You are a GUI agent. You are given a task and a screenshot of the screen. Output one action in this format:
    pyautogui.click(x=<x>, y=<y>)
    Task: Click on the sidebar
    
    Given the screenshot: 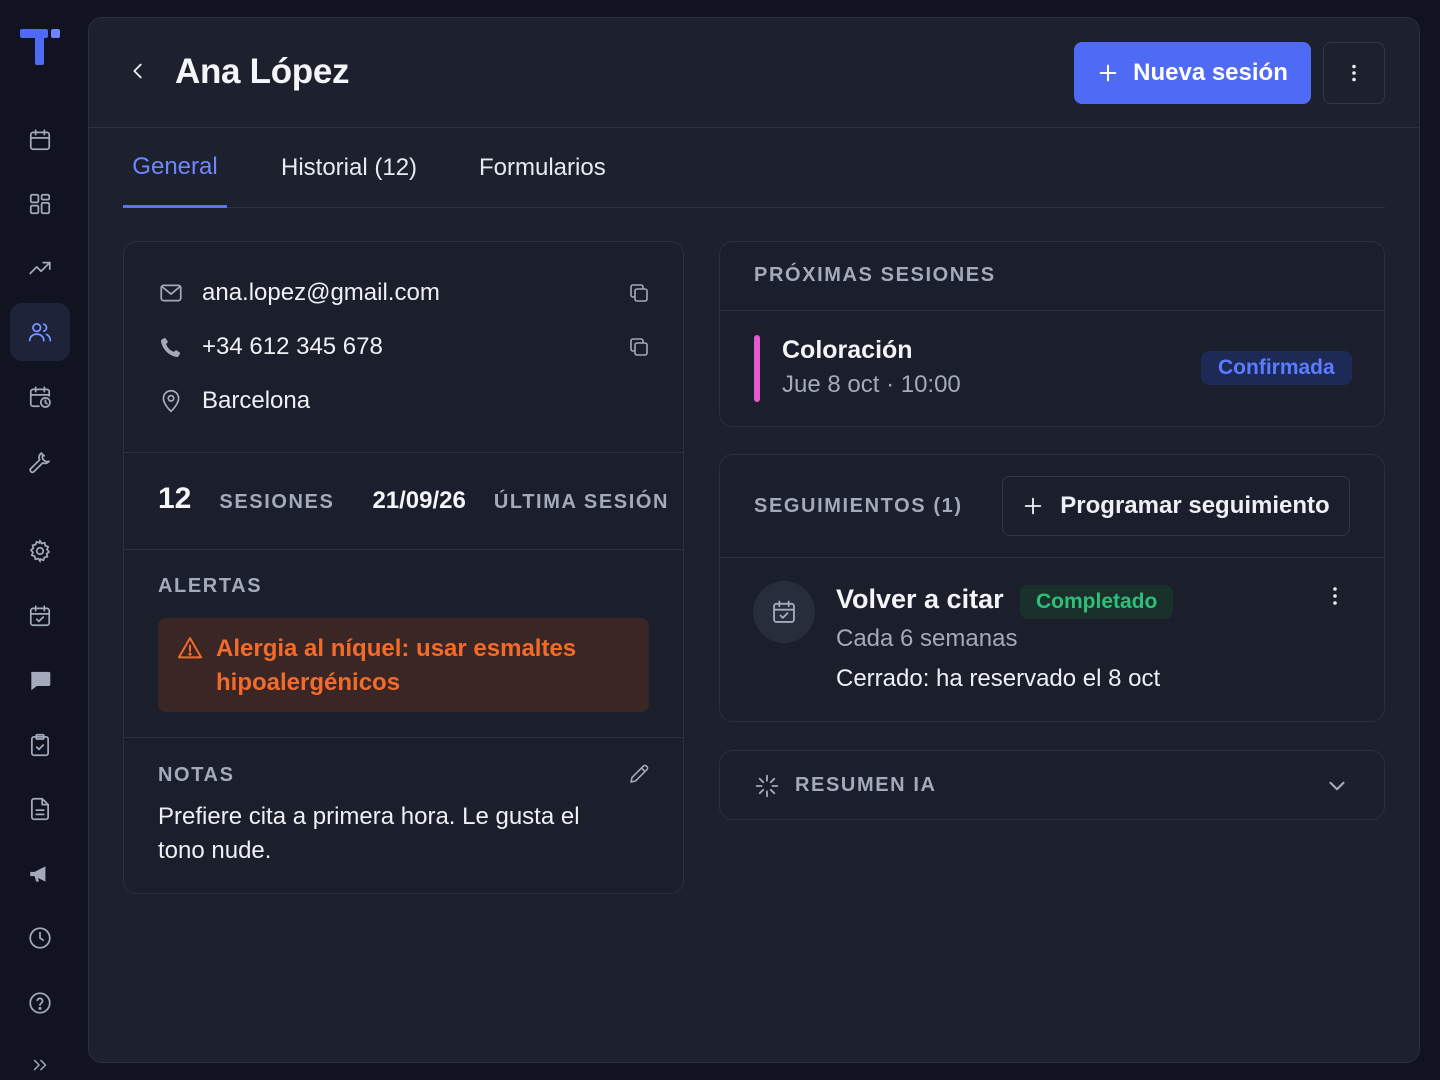 What is the action you would take?
    pyautogui.click(x=40, y=540)
    